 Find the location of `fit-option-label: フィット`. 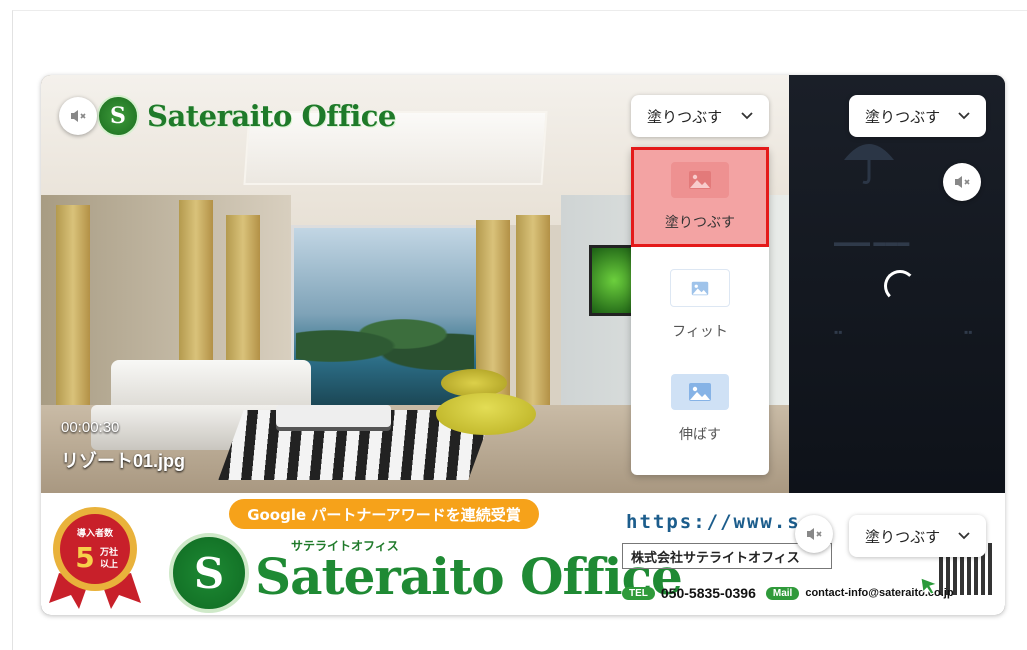

fit-option-label: フィット is located at coordinates (700, 332).